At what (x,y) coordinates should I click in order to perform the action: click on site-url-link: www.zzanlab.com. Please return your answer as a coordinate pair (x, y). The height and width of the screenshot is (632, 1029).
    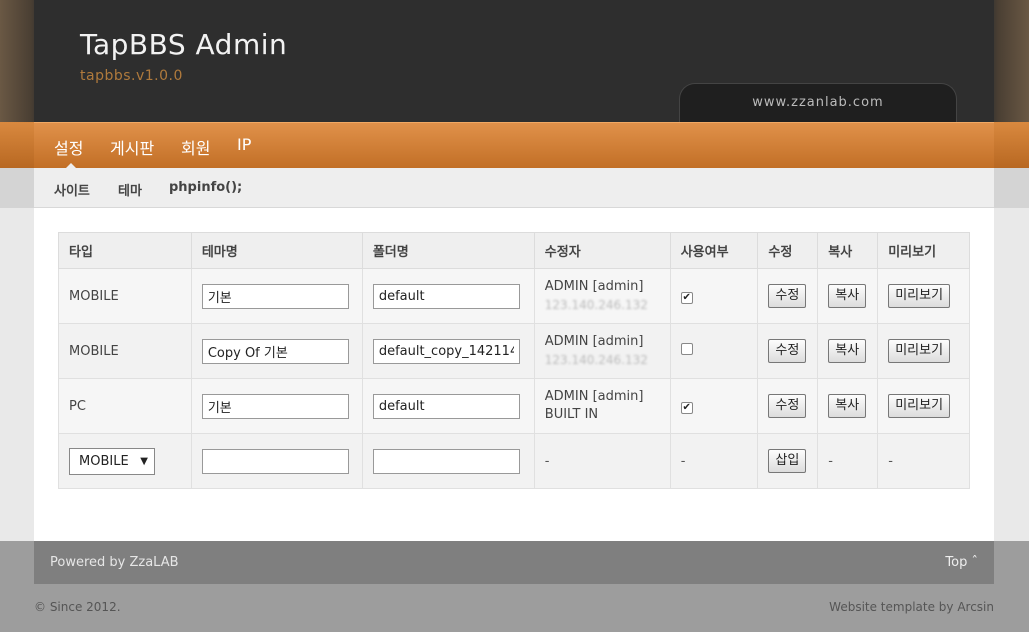
    Looking at the image, I should click on (818, 103).